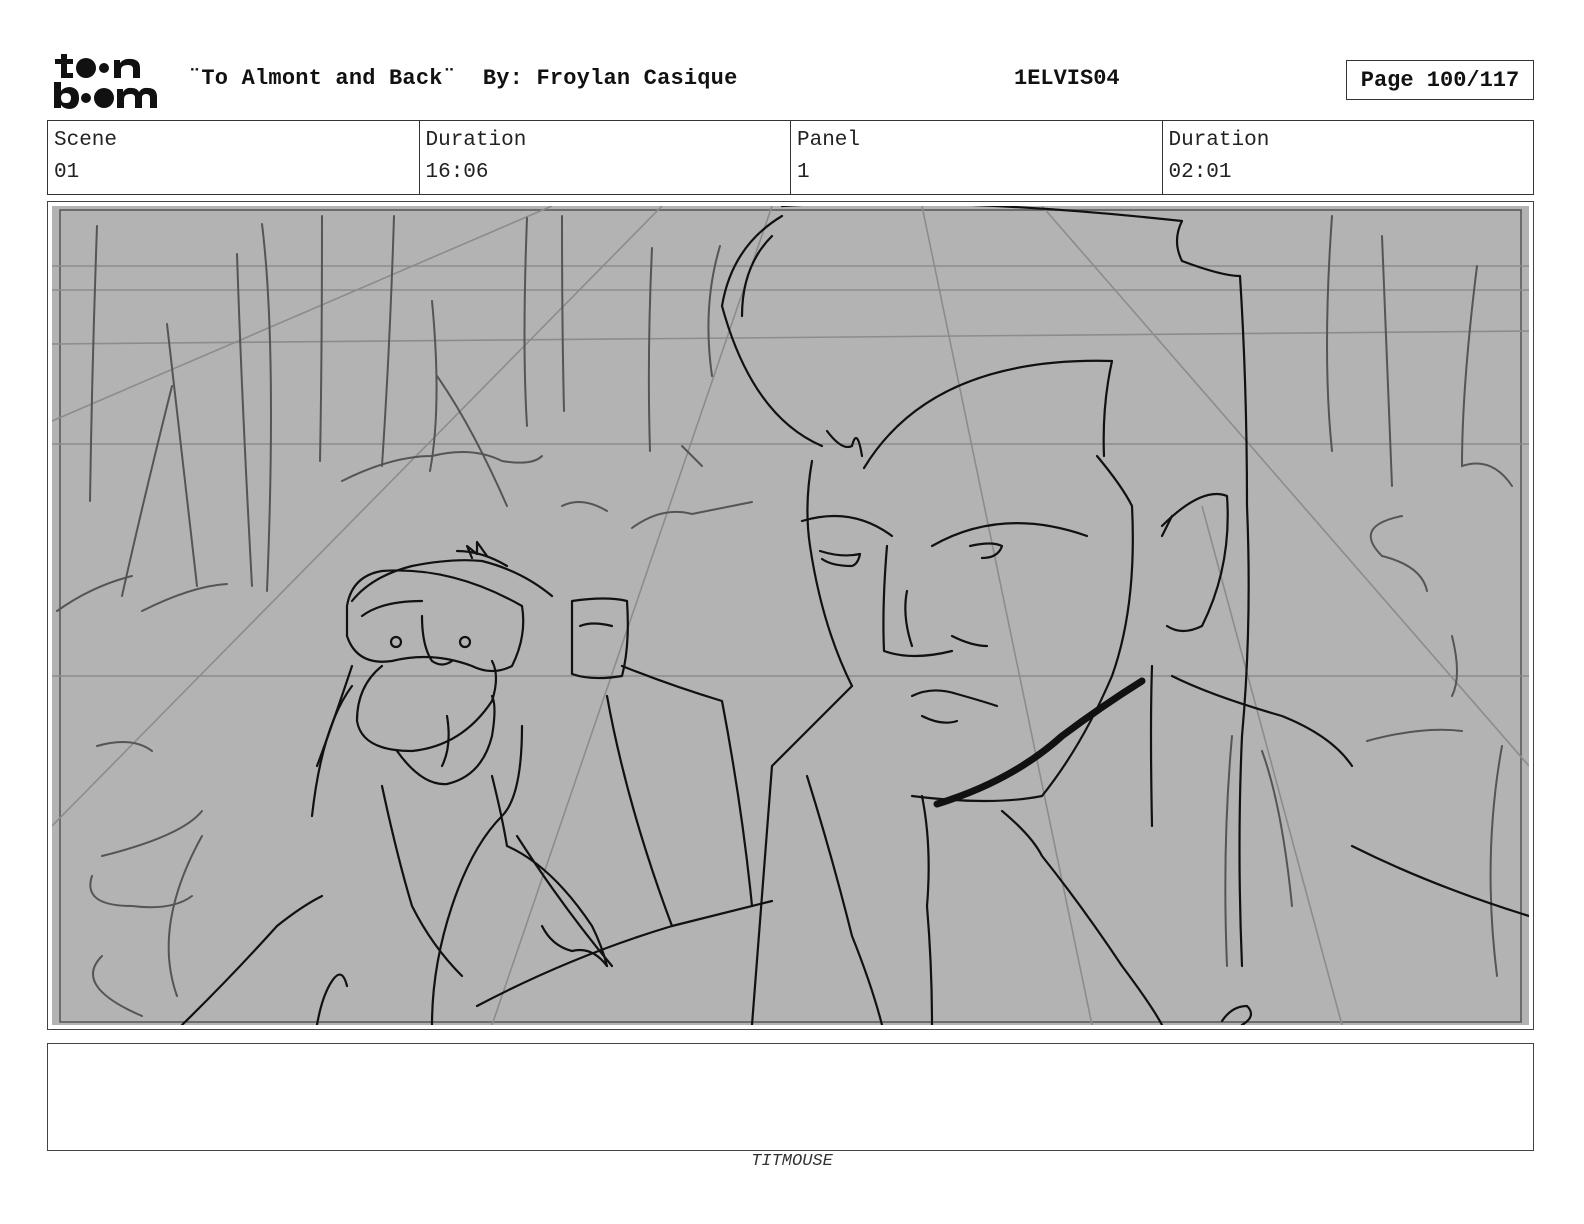 The image size is (1584, 1224). I want to click on toon-boom-logo: toon boom, so click(108, 81).